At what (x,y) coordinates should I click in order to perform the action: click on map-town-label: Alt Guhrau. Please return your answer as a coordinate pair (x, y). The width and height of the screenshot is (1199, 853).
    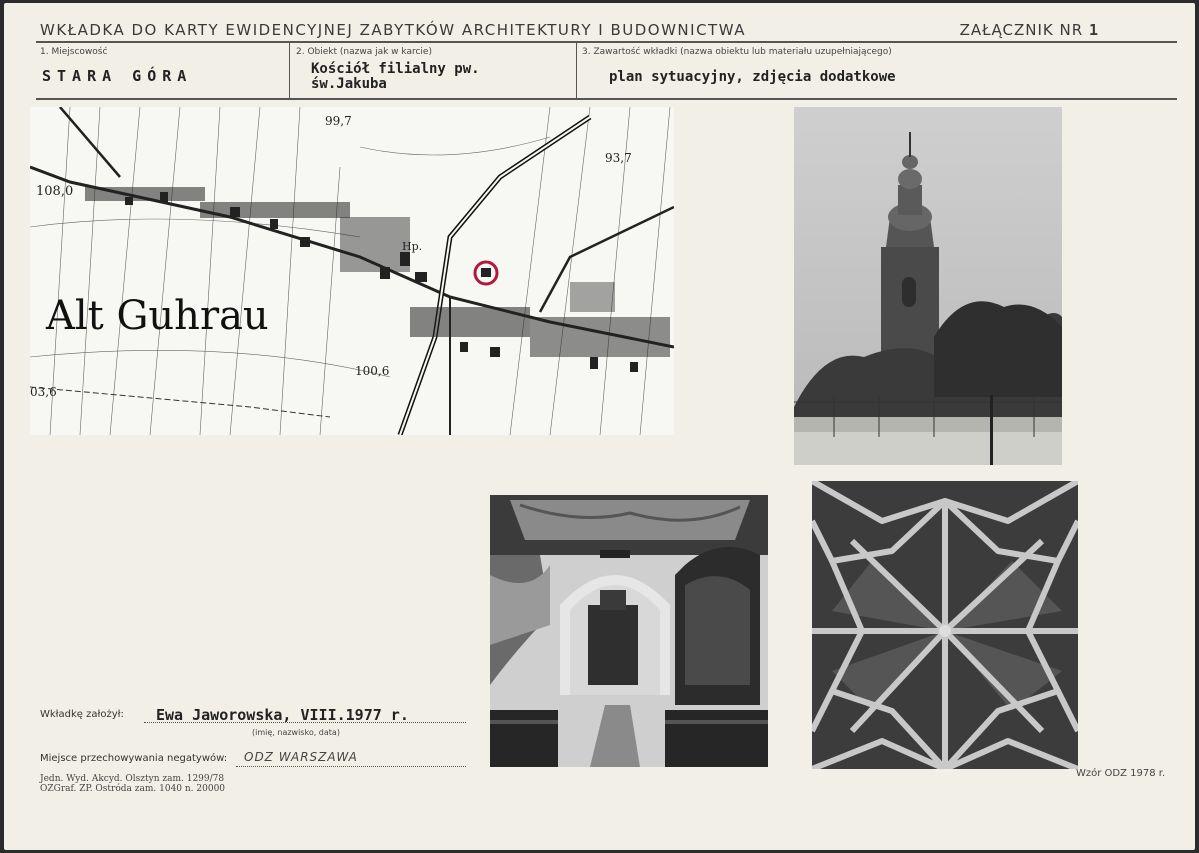
    Looking at the image, I should click on (157, 316).